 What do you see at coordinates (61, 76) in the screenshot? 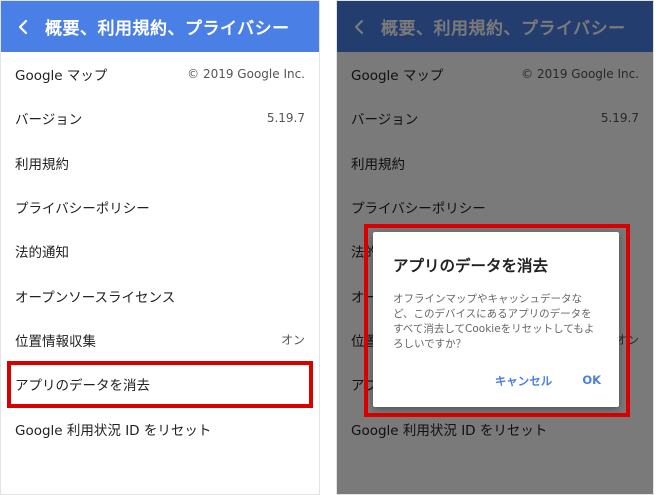
I see `setting-label: Google マップ` at bounding box center [61, 76].